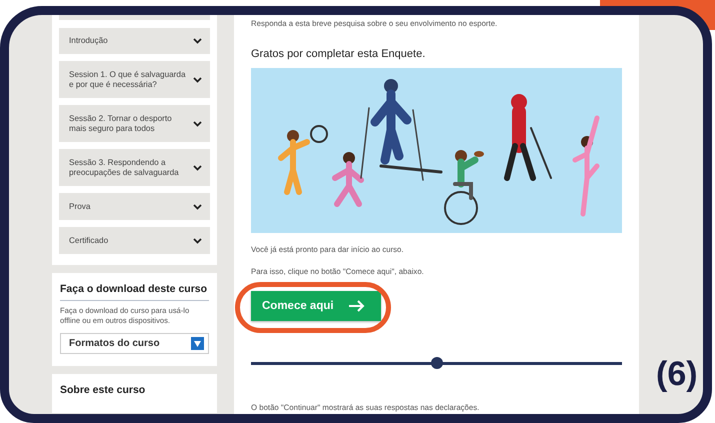 The image size is (715, 423). What do you see at coordinates (134, 240) in the screenshot?
I see `sidebar-item: Certificado` at bounding box center [134, 240].